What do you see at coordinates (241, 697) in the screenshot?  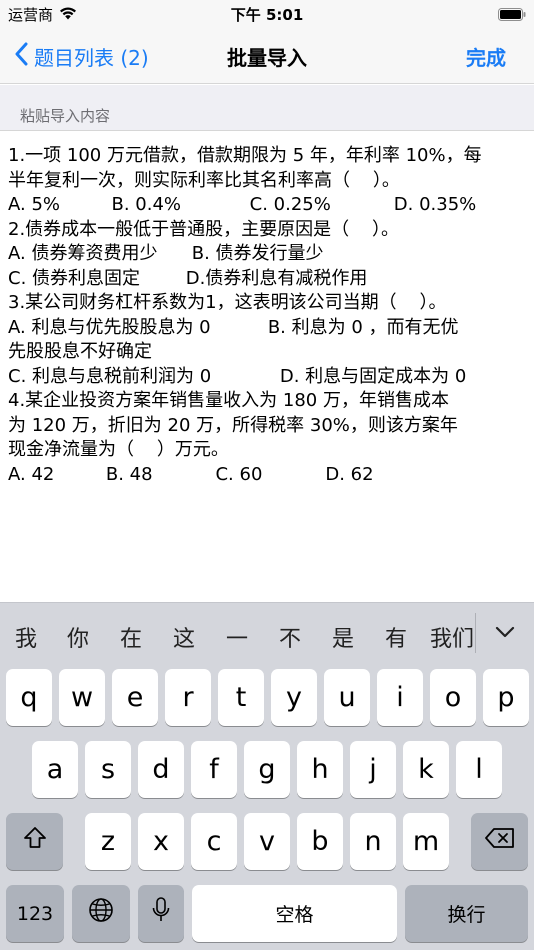 I see `key-t: t` at bounding box center [241, 697].